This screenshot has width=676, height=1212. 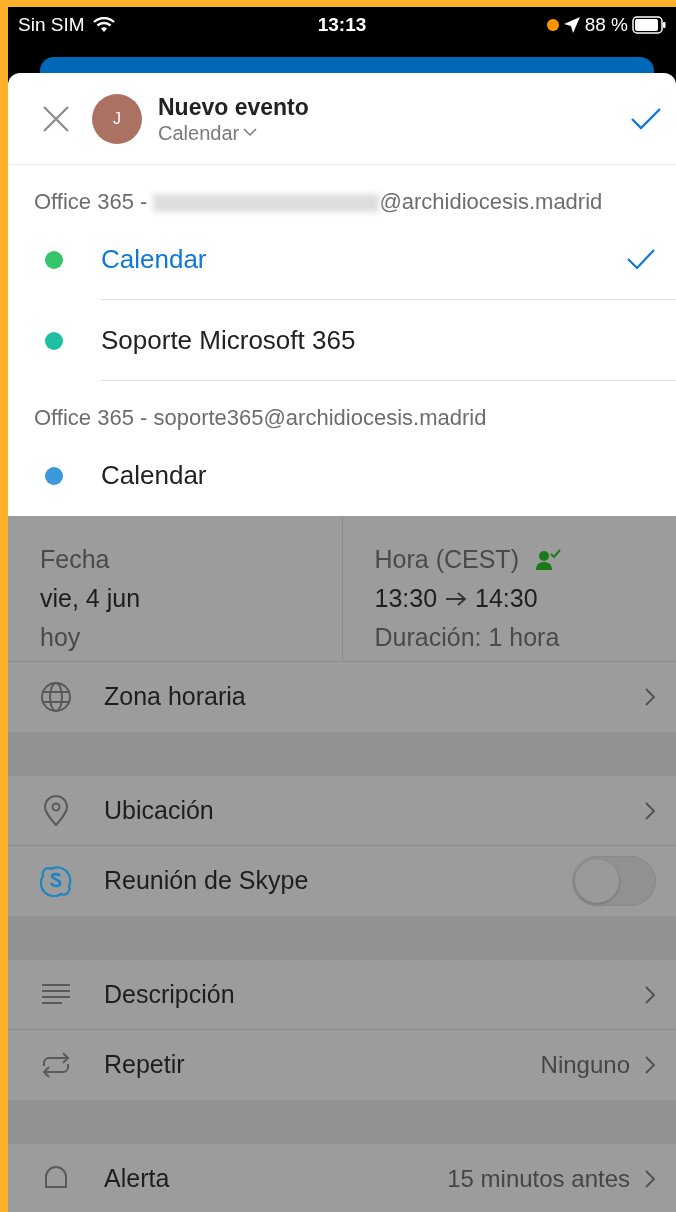 I want to click on checkmark-icon, so click(x=641, y=259).